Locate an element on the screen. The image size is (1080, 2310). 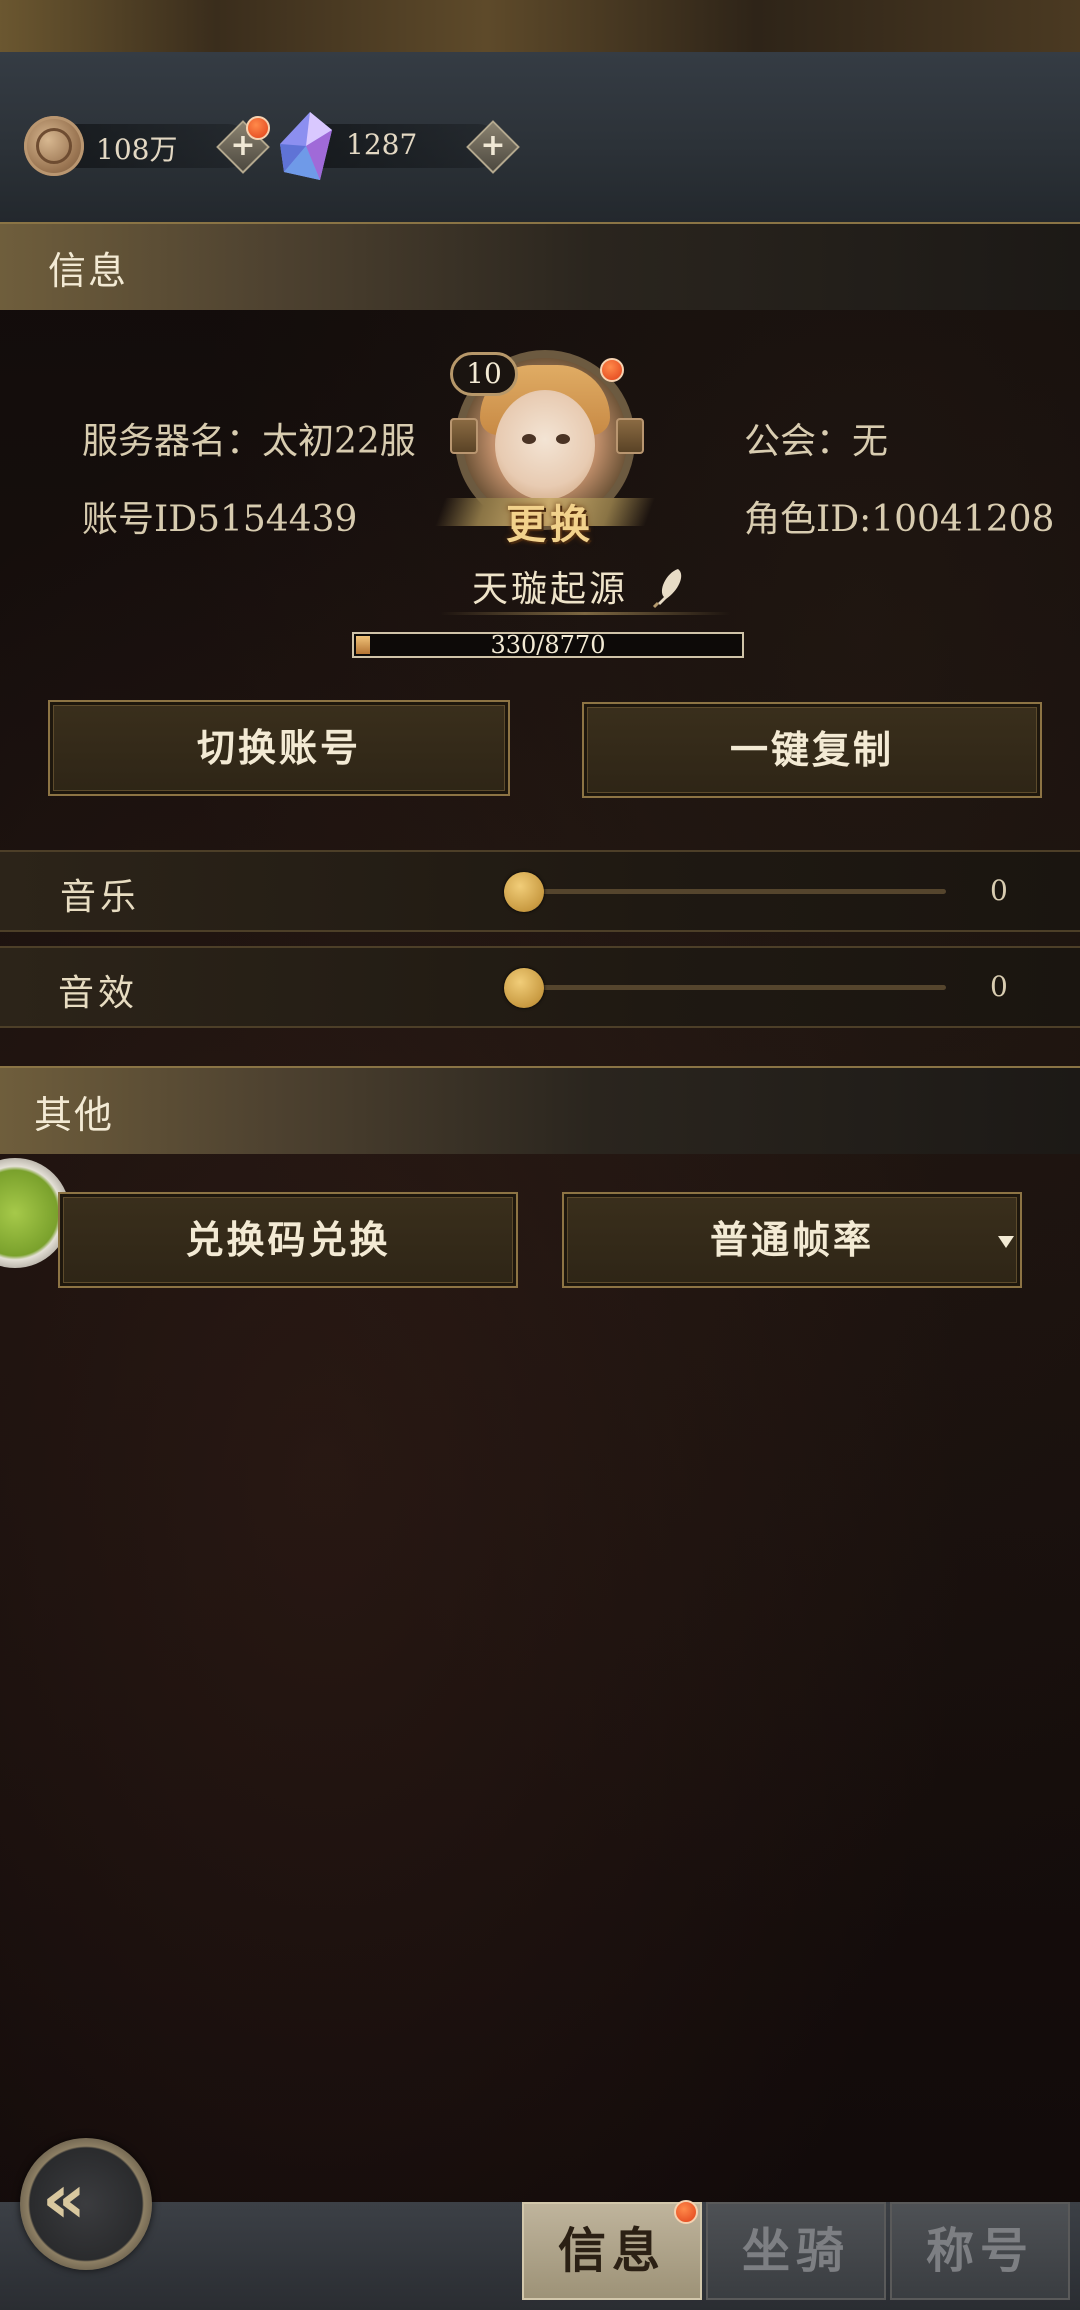
nickname-underline is located at coordinates (585, 613).